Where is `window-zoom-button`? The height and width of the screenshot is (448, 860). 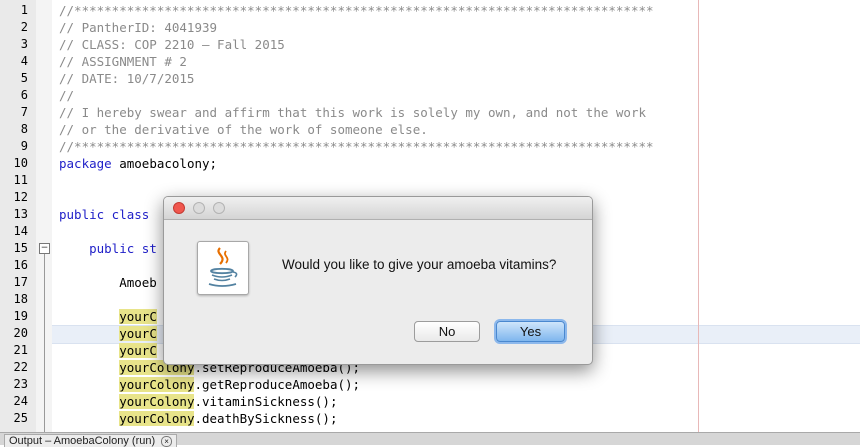 window-zoom-button is located at coordinates (219, 208).